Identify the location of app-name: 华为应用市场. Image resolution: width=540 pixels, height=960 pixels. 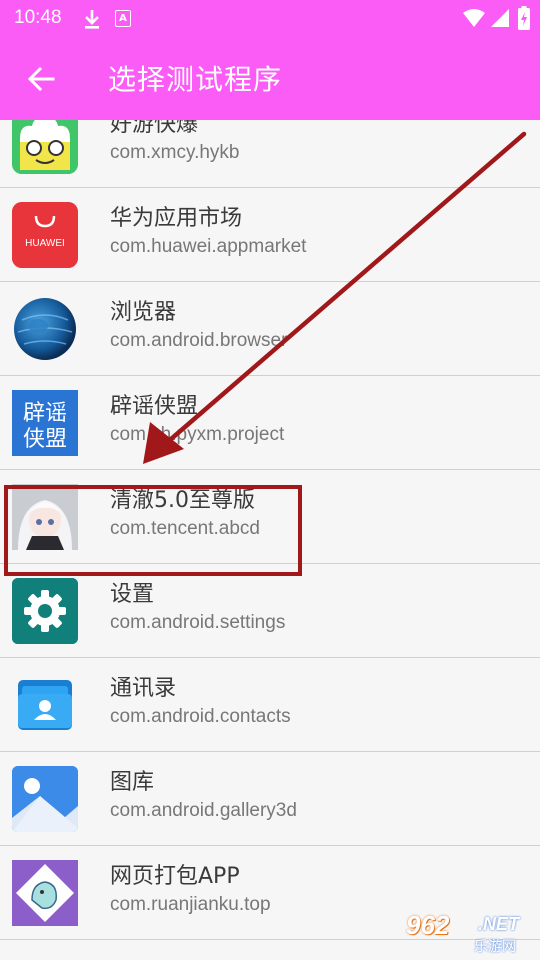
(176, 218).